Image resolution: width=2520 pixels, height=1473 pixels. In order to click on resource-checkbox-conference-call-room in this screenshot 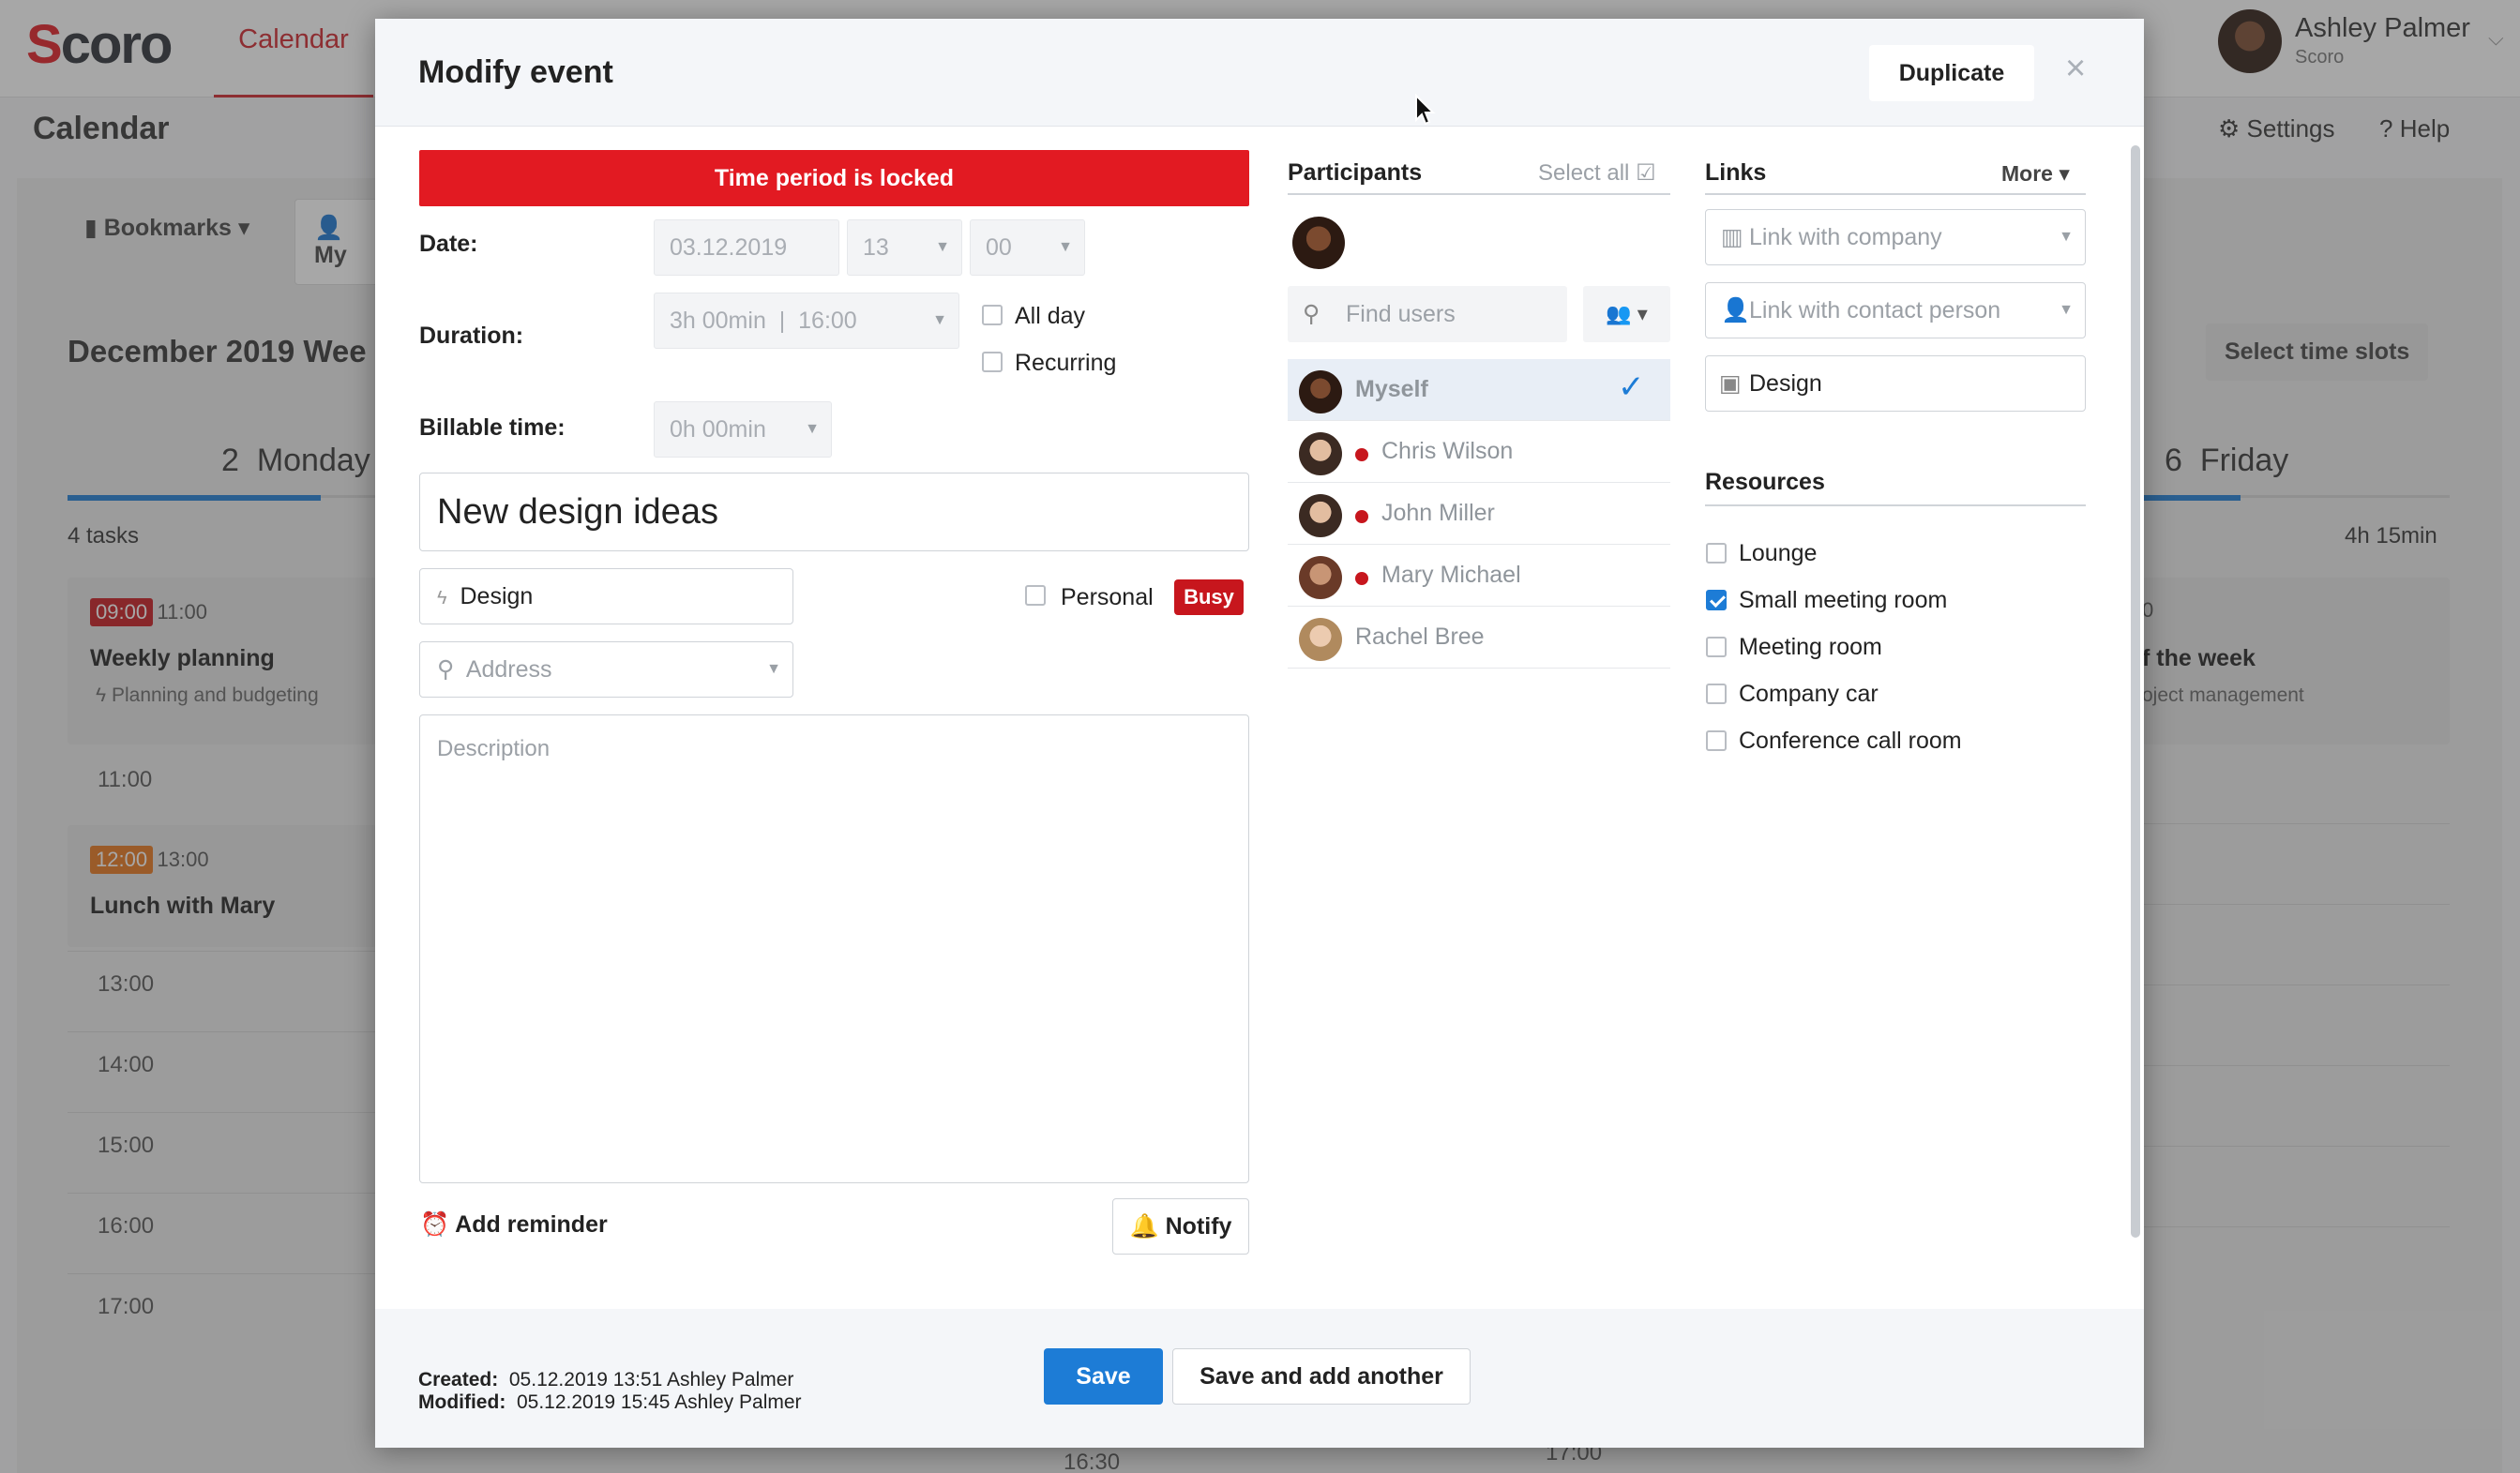, I will do `click(1716, 741)`.